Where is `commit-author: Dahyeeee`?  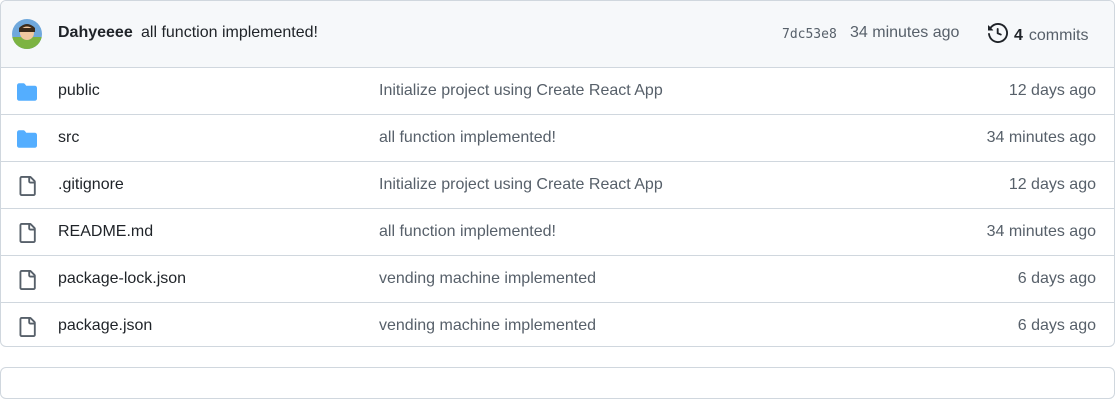 commit-author: Dahyeeee is located at coordinates (95, 33).